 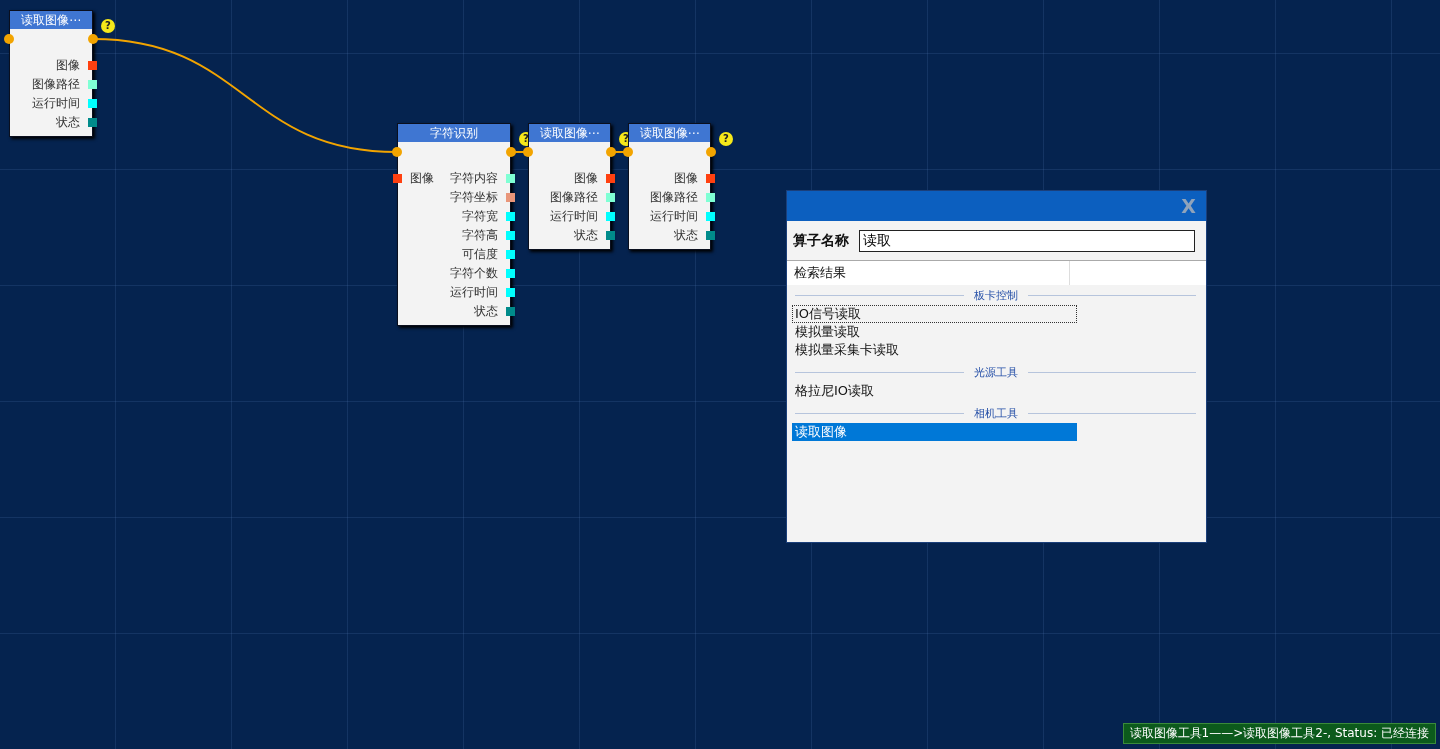 What do you see at coordinates (934, 391) in the screenshot?
I see `result-item: 格拉尼IO读取` at bounding box center [934, 391].